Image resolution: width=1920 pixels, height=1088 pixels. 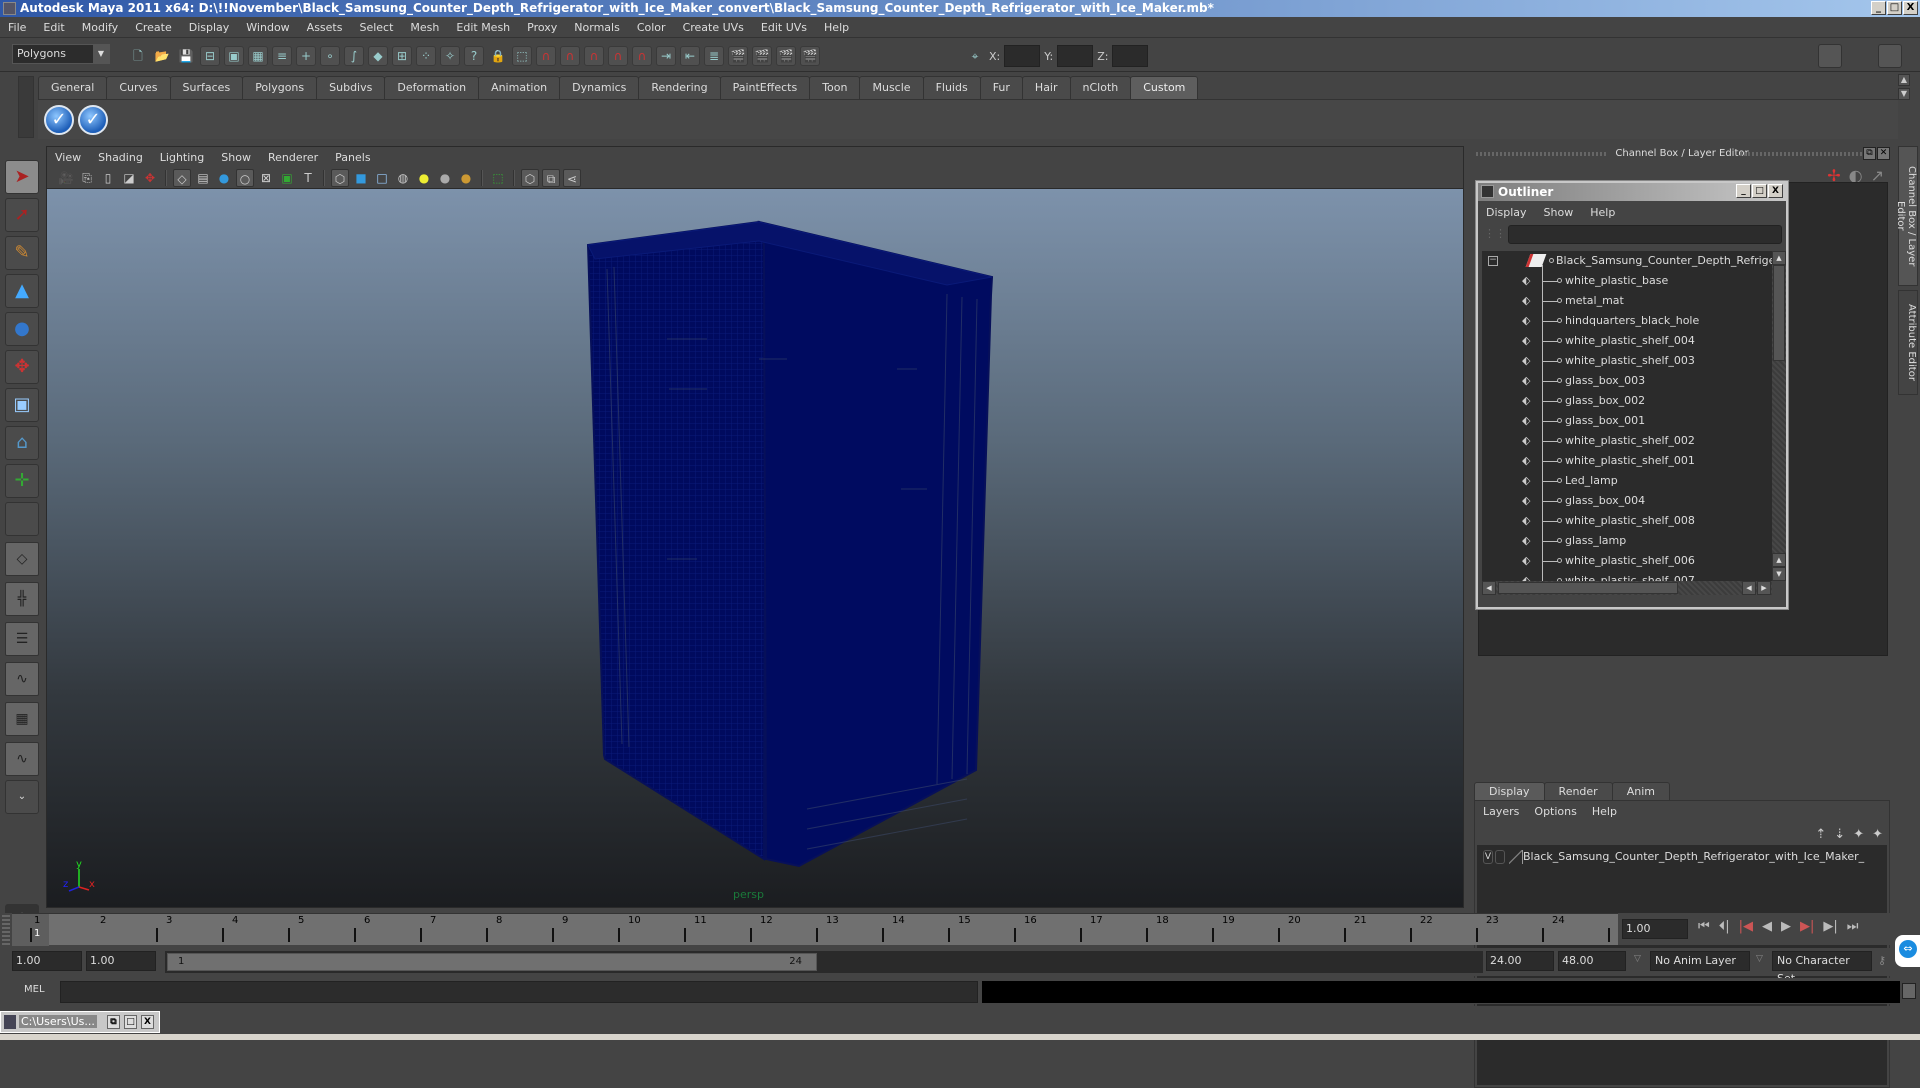 What do you see at coordinates (47, 961) in the screenshot?
I see `animation-start-field: 1.00` at bounding box center [47, 961].